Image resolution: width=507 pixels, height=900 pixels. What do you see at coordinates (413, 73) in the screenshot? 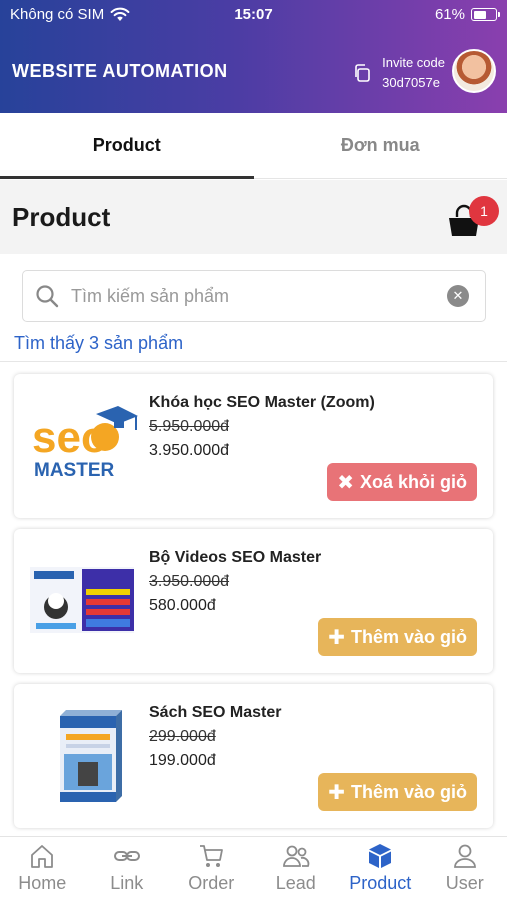
I see `invite-texts: Invite code 30d7057e` at bounding box center [413, 73].